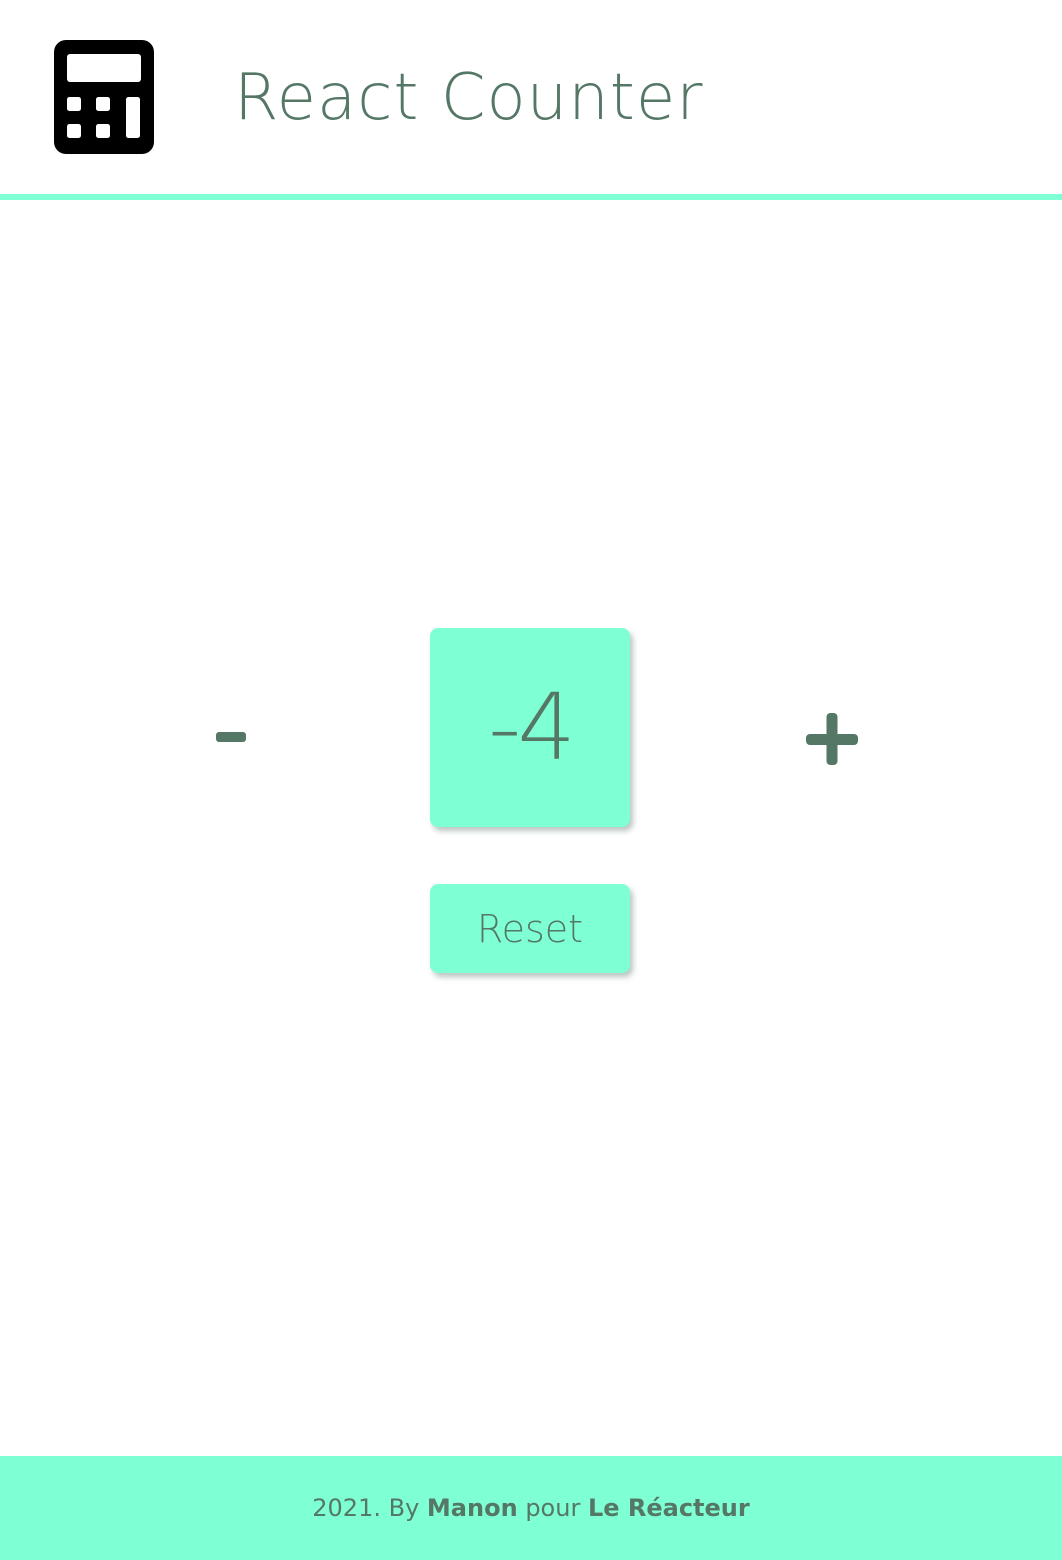 This screenshot has width=1062, height=1560. Describe the element at coordinates (668, 1508) in the screenshot. I see `footer-school: Le Réacteur` at that location.